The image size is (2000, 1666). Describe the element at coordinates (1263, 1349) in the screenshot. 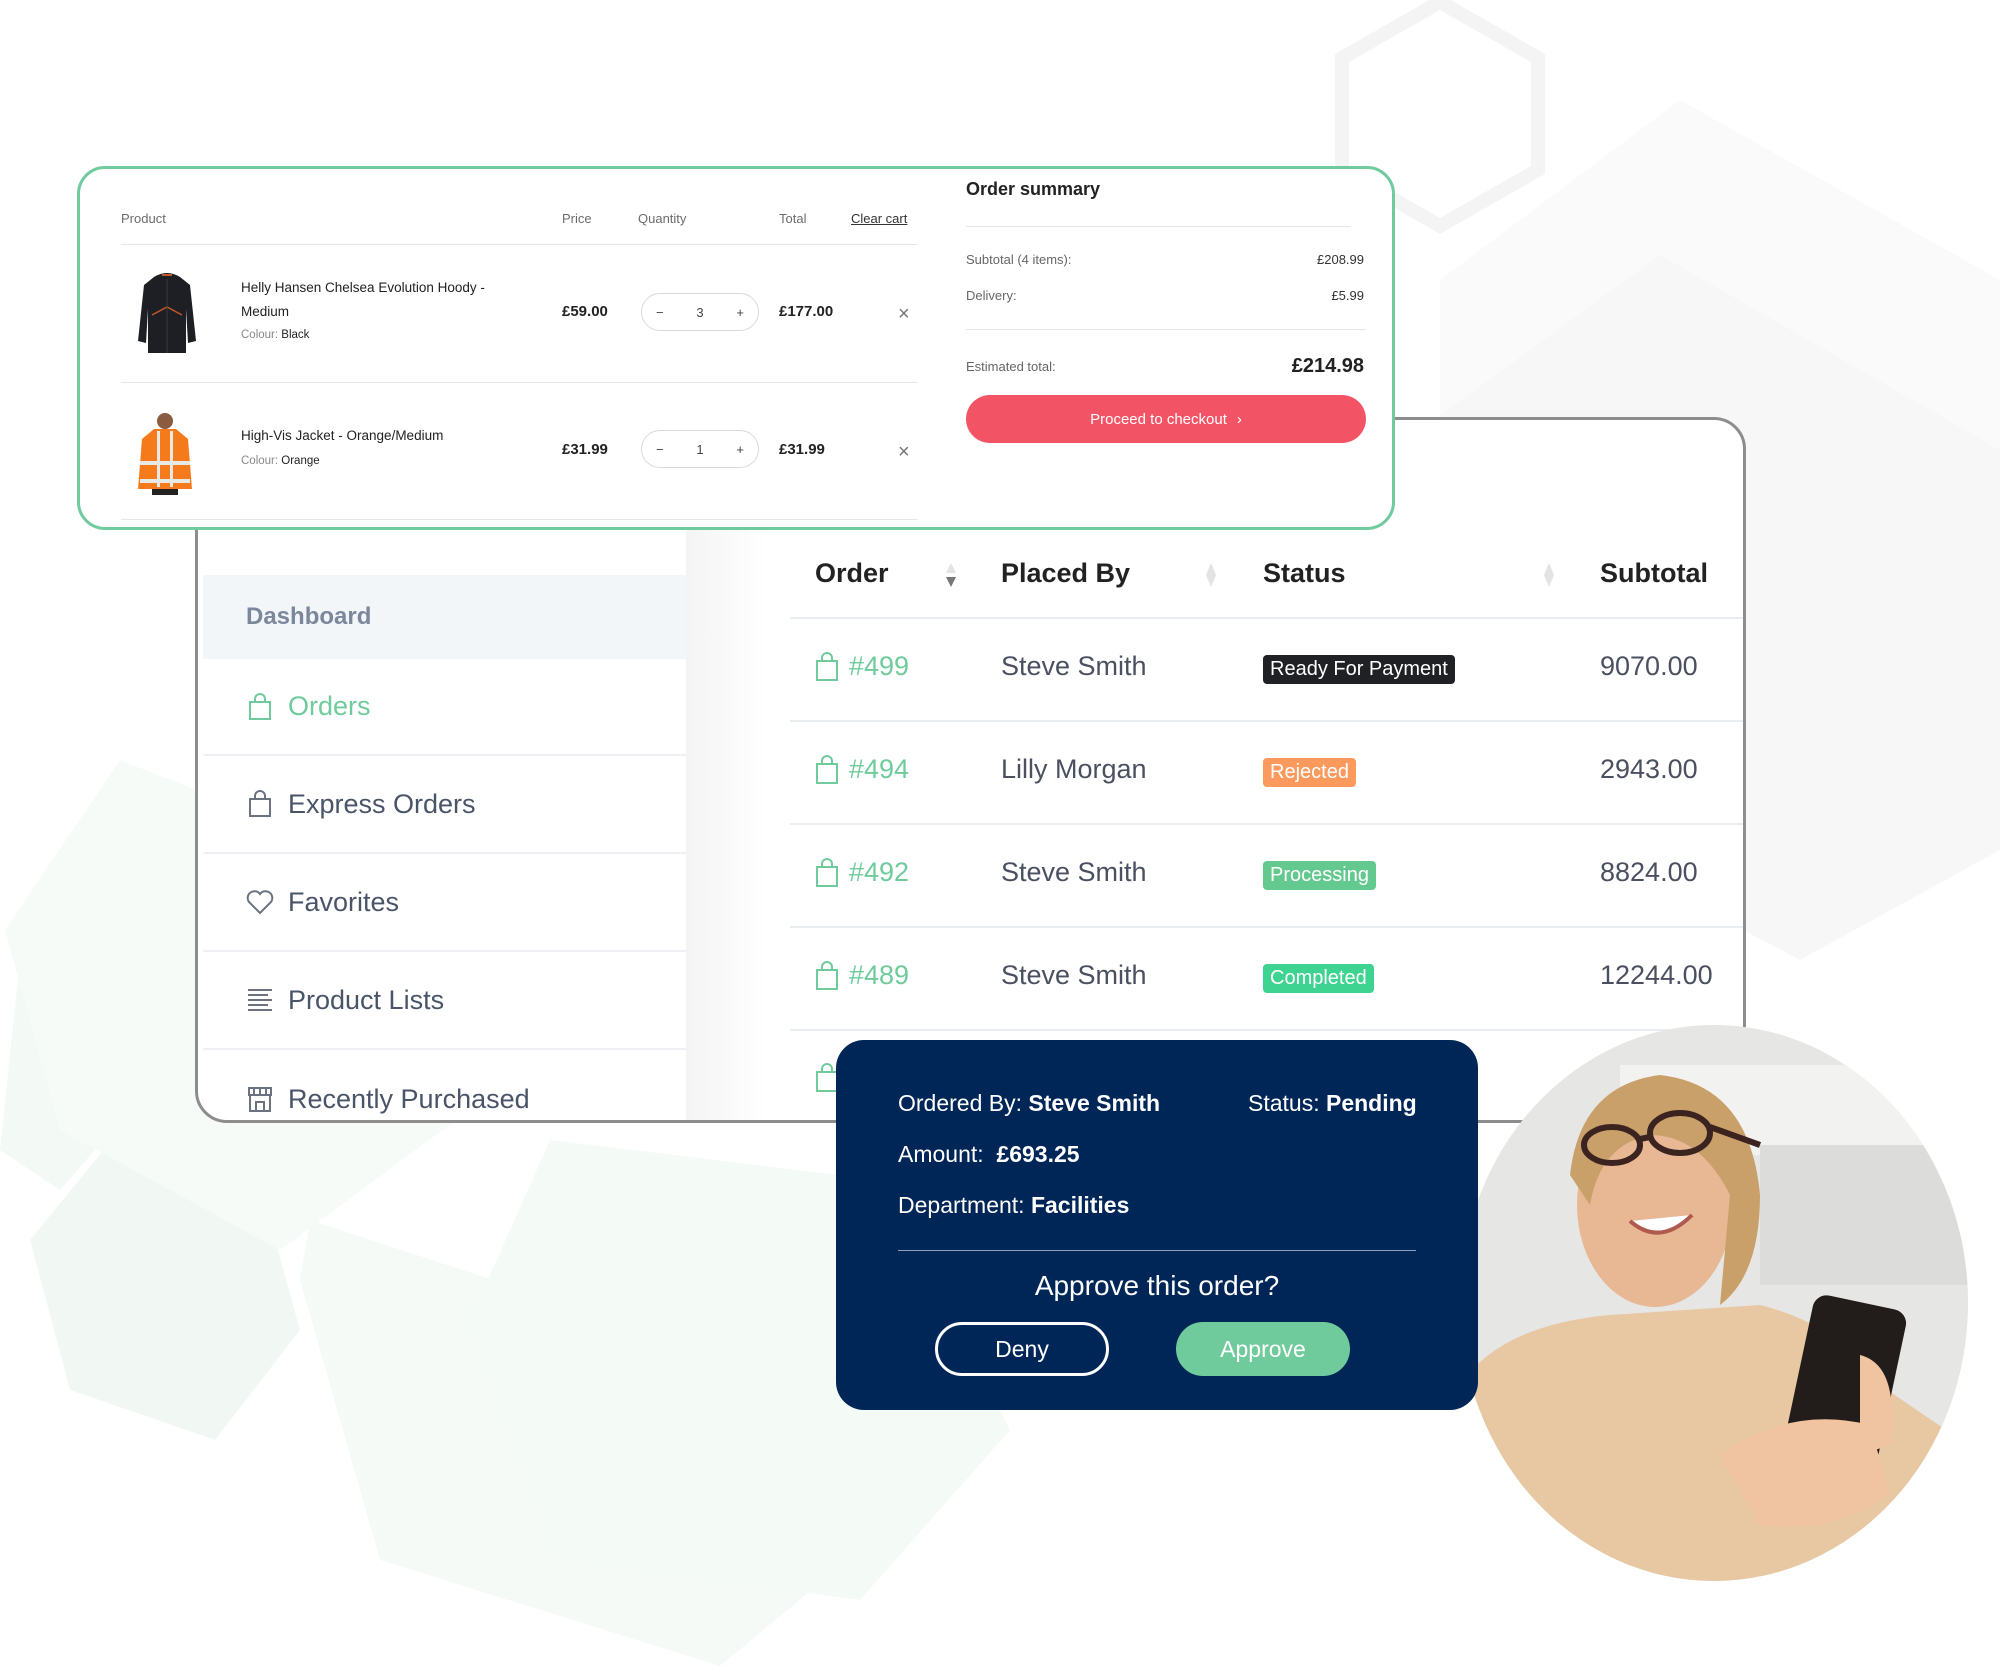

I see `approve-button: Approve` at that location.